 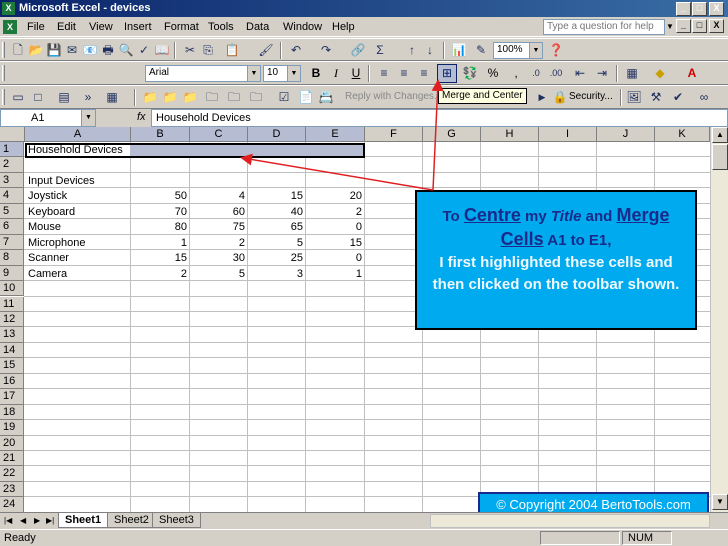 I want to click on menu-file: File, so click(x=36, y=27).